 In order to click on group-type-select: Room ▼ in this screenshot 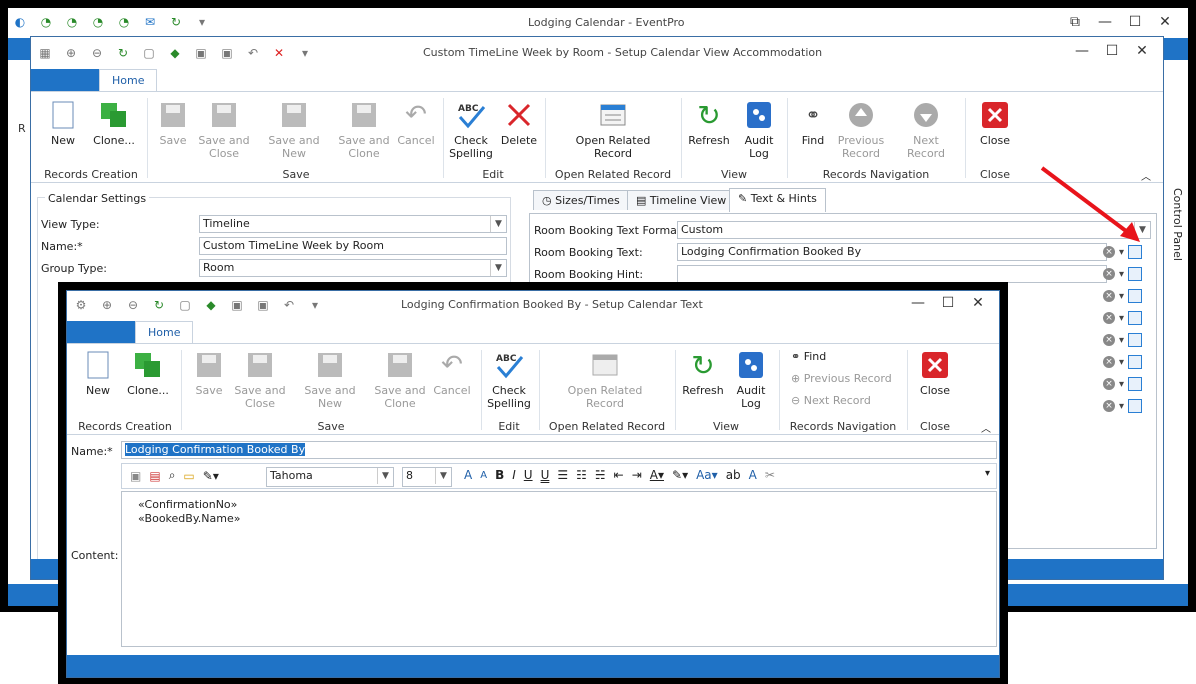, I will do `click(353, 268)`.